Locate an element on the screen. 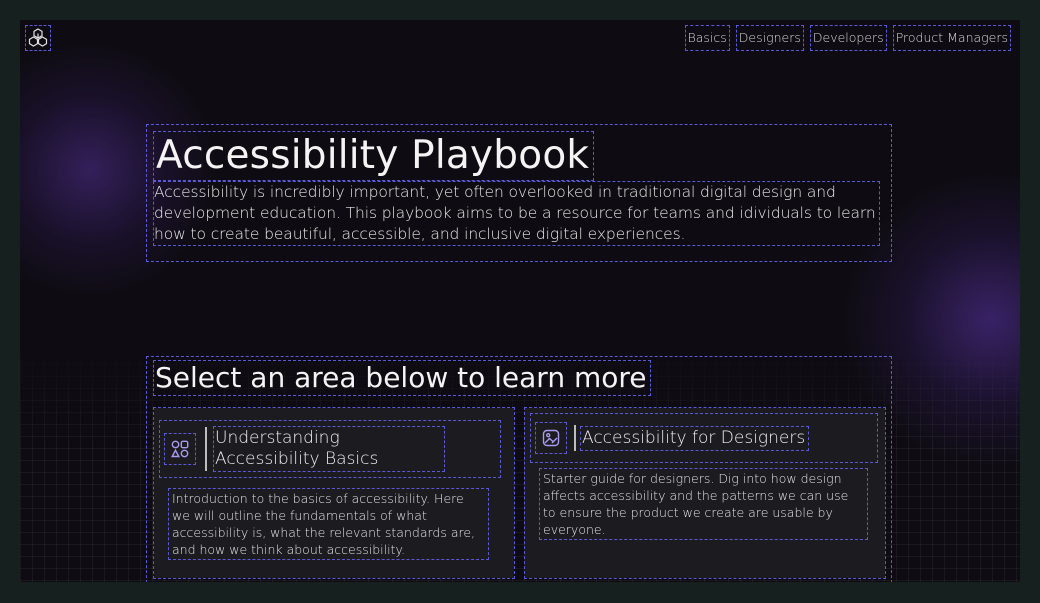 This screenshot has width=1040, height=603. areas-heading: Select an area below to learn more is located at coordinates (402, 378).